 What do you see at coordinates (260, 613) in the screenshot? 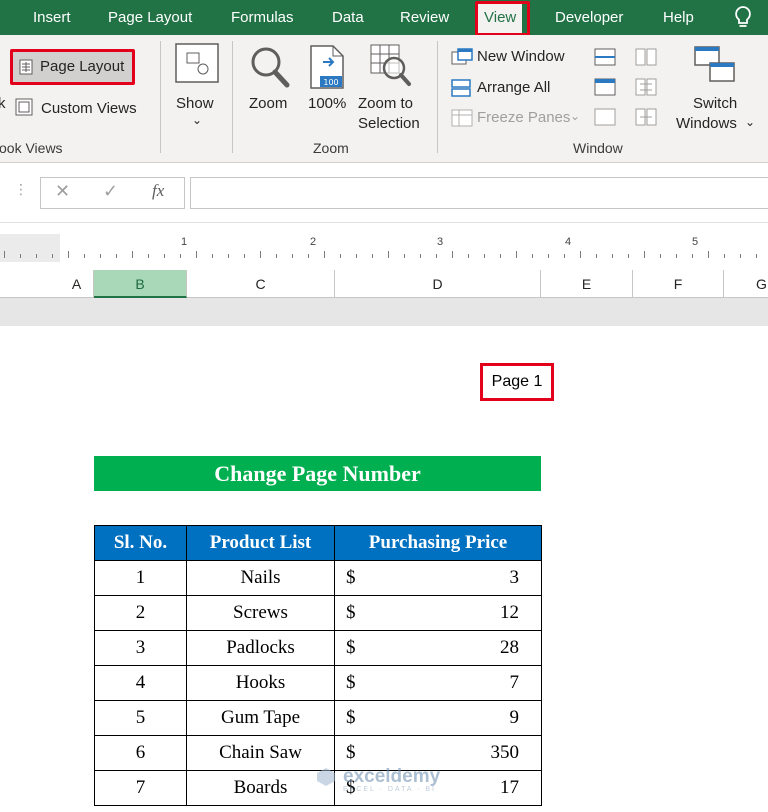
I see `cell-product: Screws` at bounding box center [260, 613].